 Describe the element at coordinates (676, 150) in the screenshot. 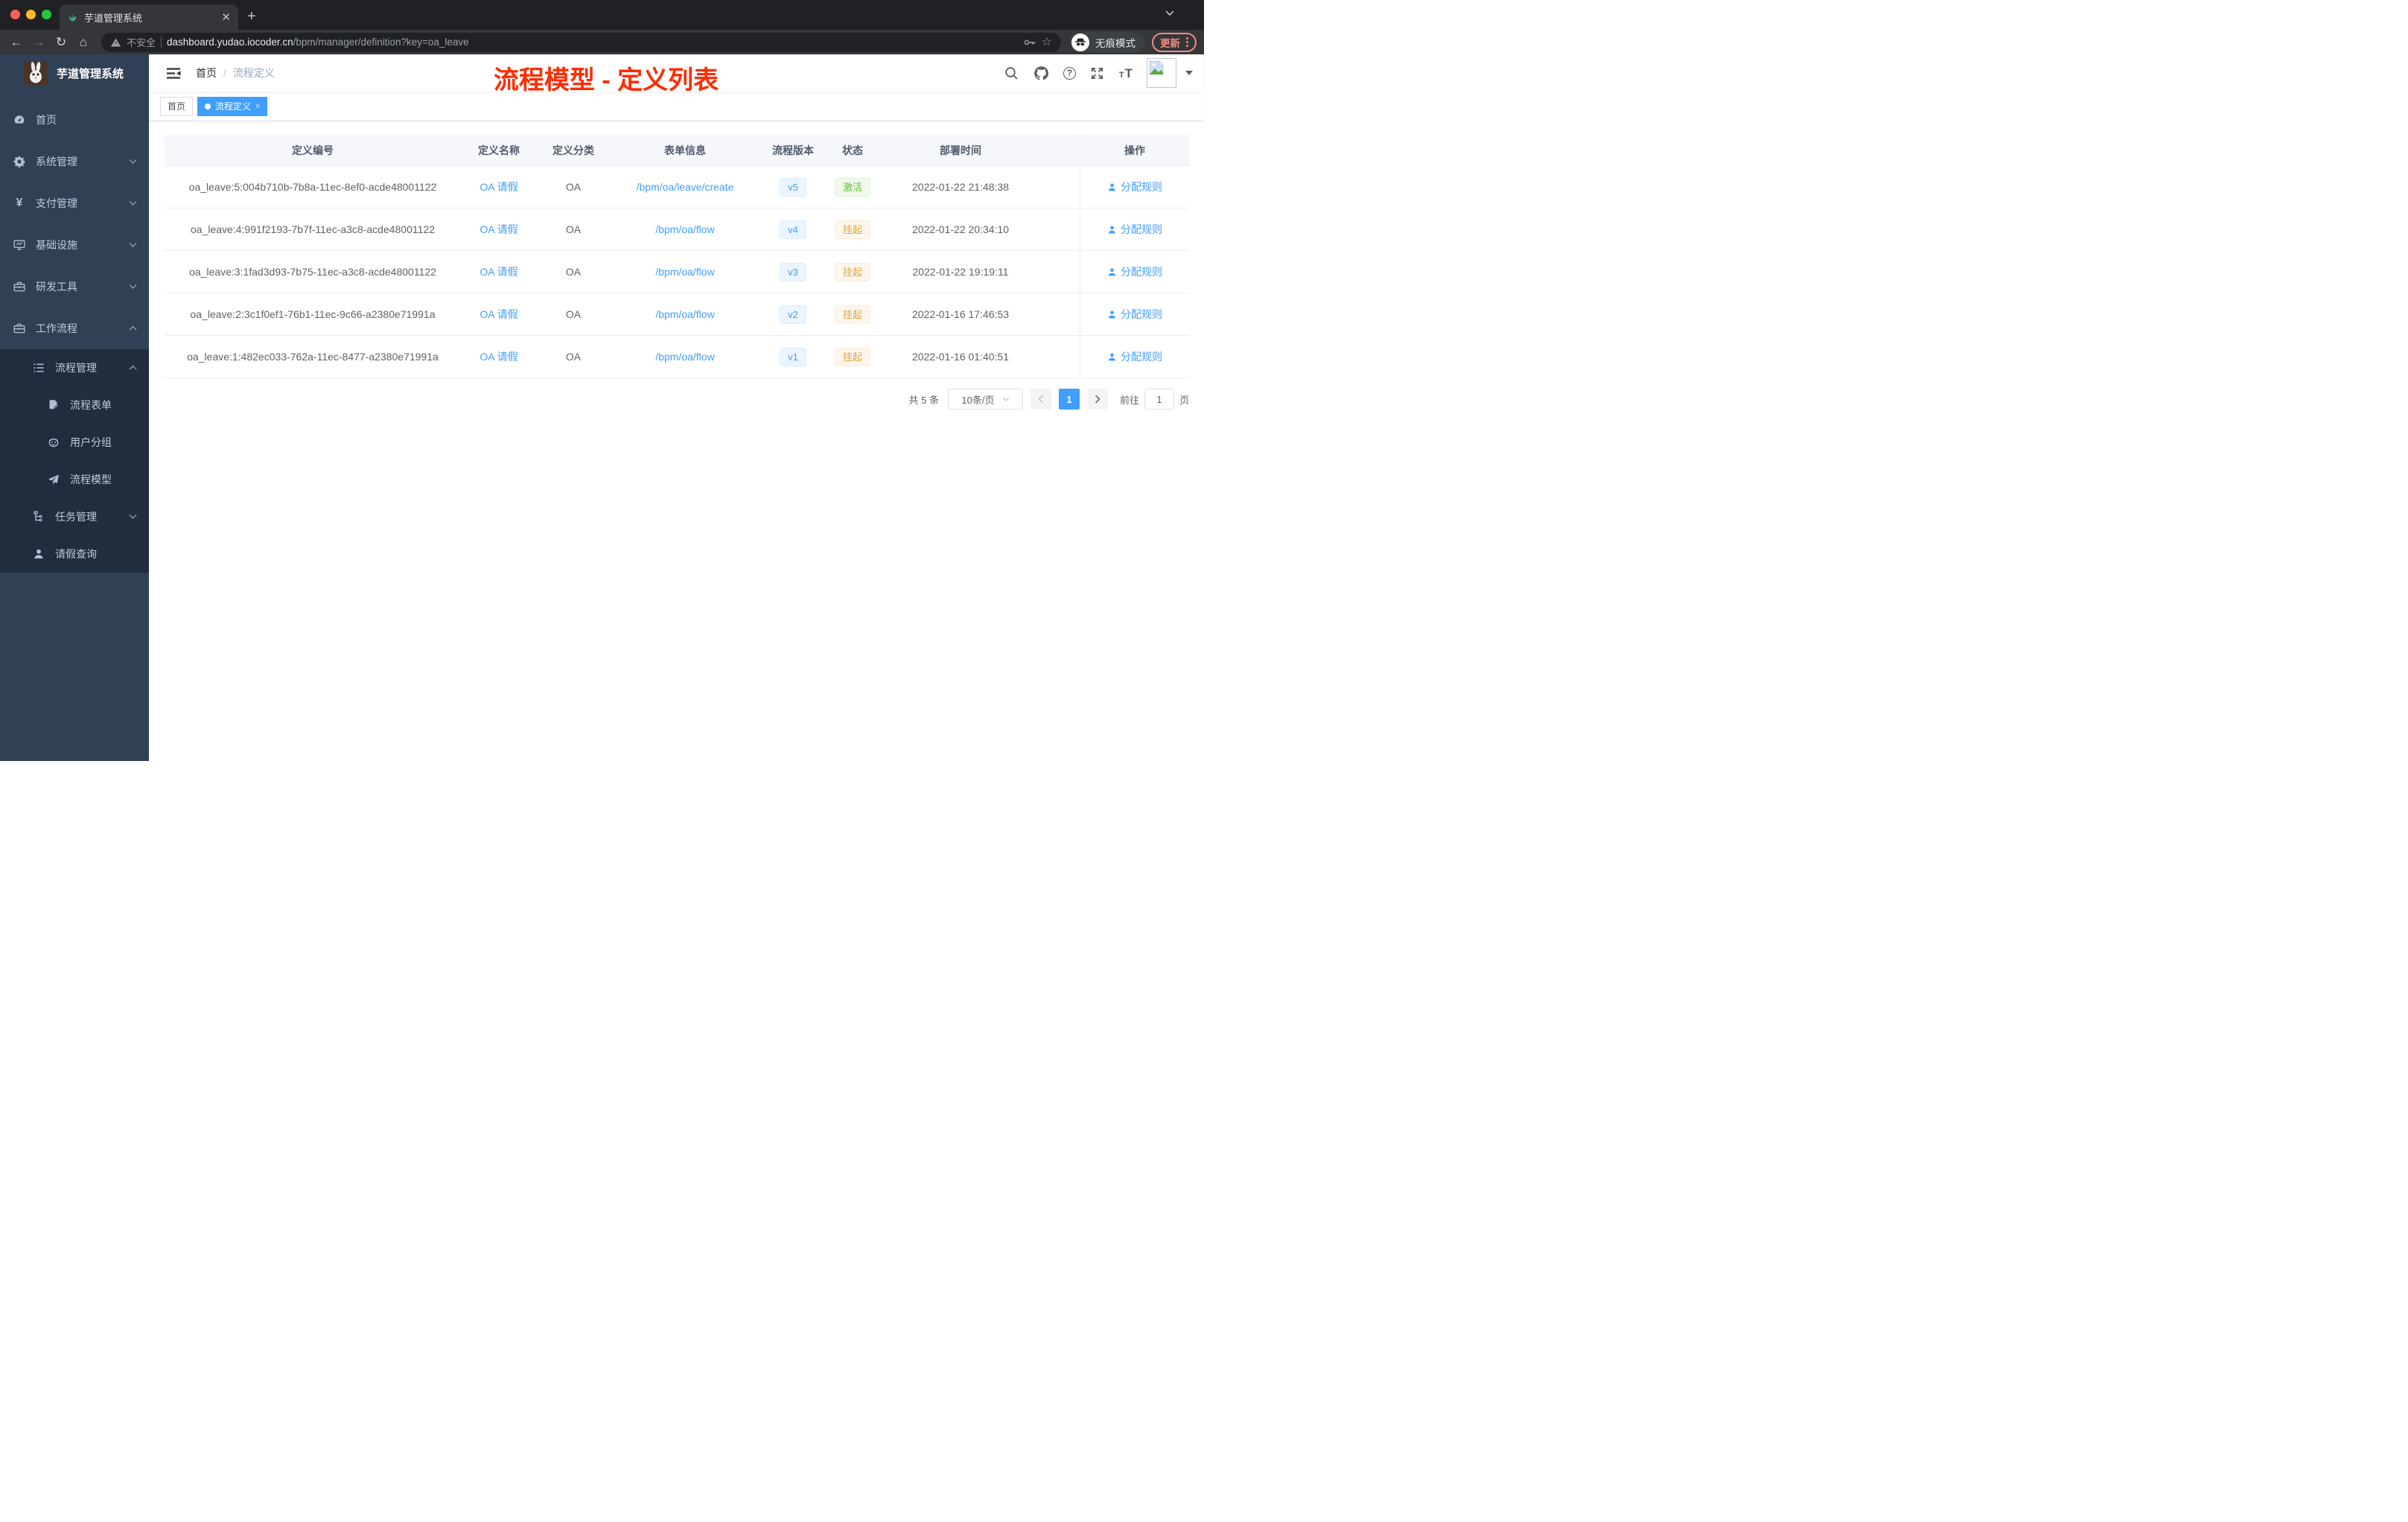

I see `table-header-row: 定义编号 定义名称 定义分类 表单信息 流程版本 状态 部署时间 操作` at that location.